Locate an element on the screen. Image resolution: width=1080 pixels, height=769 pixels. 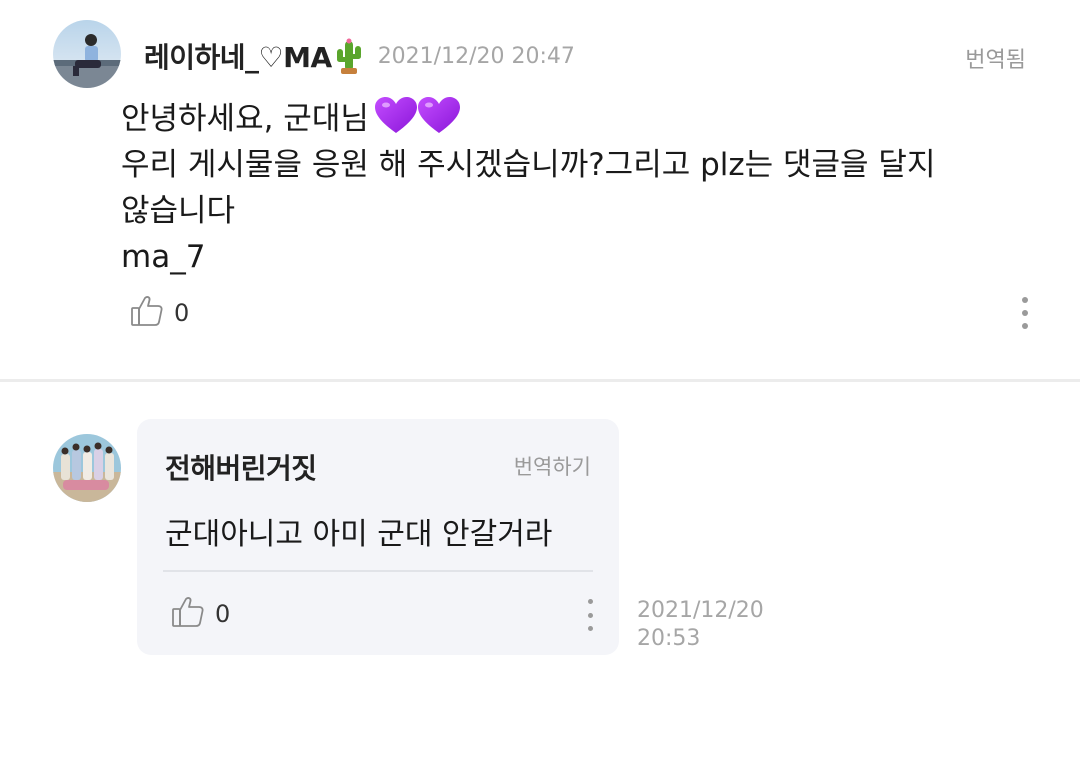
post-timestamp: 2021/12/20 20:47 is located at coordinates (476, 56).